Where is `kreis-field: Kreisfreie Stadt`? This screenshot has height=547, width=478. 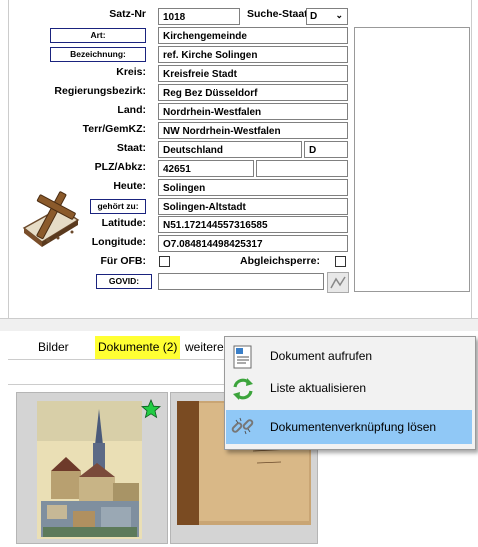
kreis-field: Kreisfreie Stadt is located at coordinates (253, 73).